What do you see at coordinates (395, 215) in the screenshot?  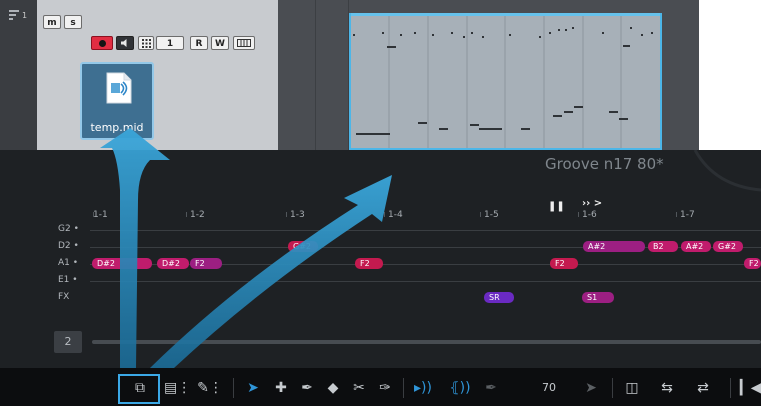 I see `ruler-label: 1-4` at bounding box center [395, 215].